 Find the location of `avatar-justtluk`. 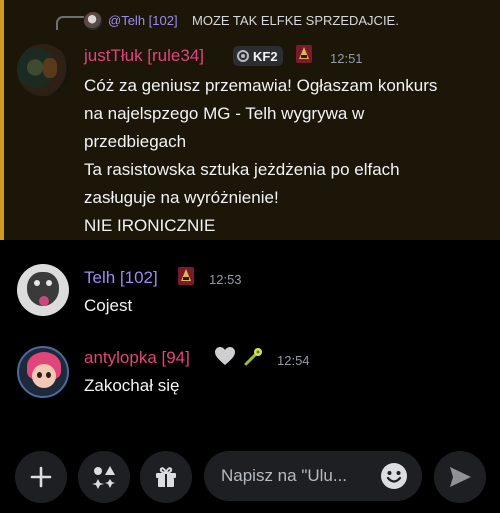

avatar-justtluk is located at coordinates (43, 70).